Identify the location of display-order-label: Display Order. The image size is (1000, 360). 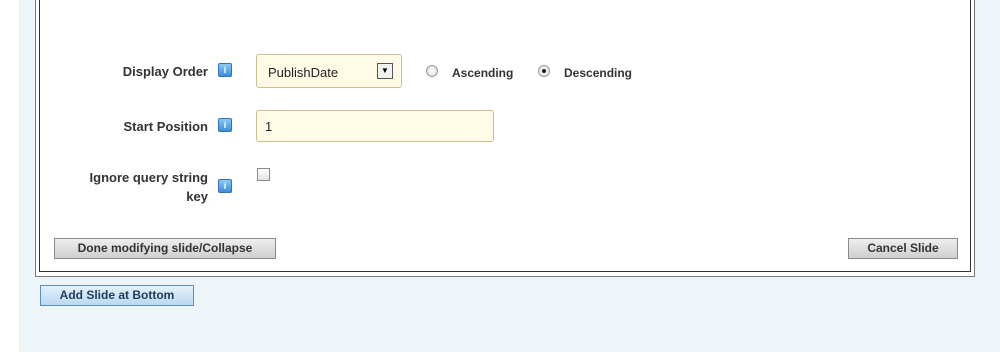
(165, 71).